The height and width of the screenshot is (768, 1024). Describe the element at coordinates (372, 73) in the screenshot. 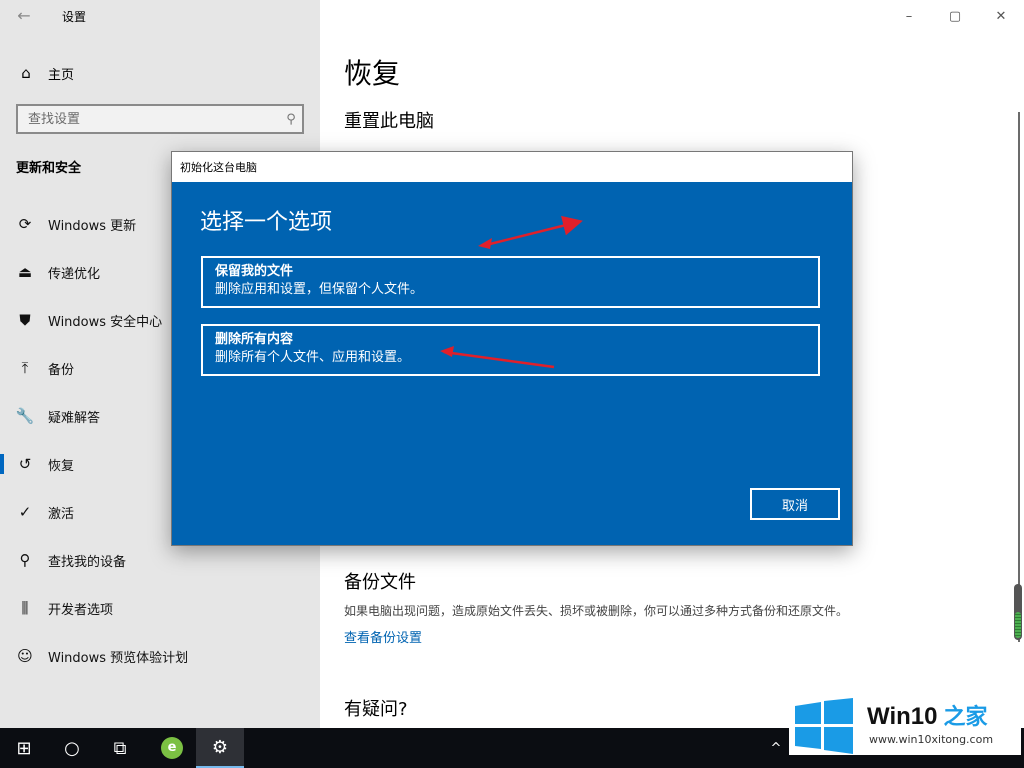

I see `page-title: 恢复` at that location.